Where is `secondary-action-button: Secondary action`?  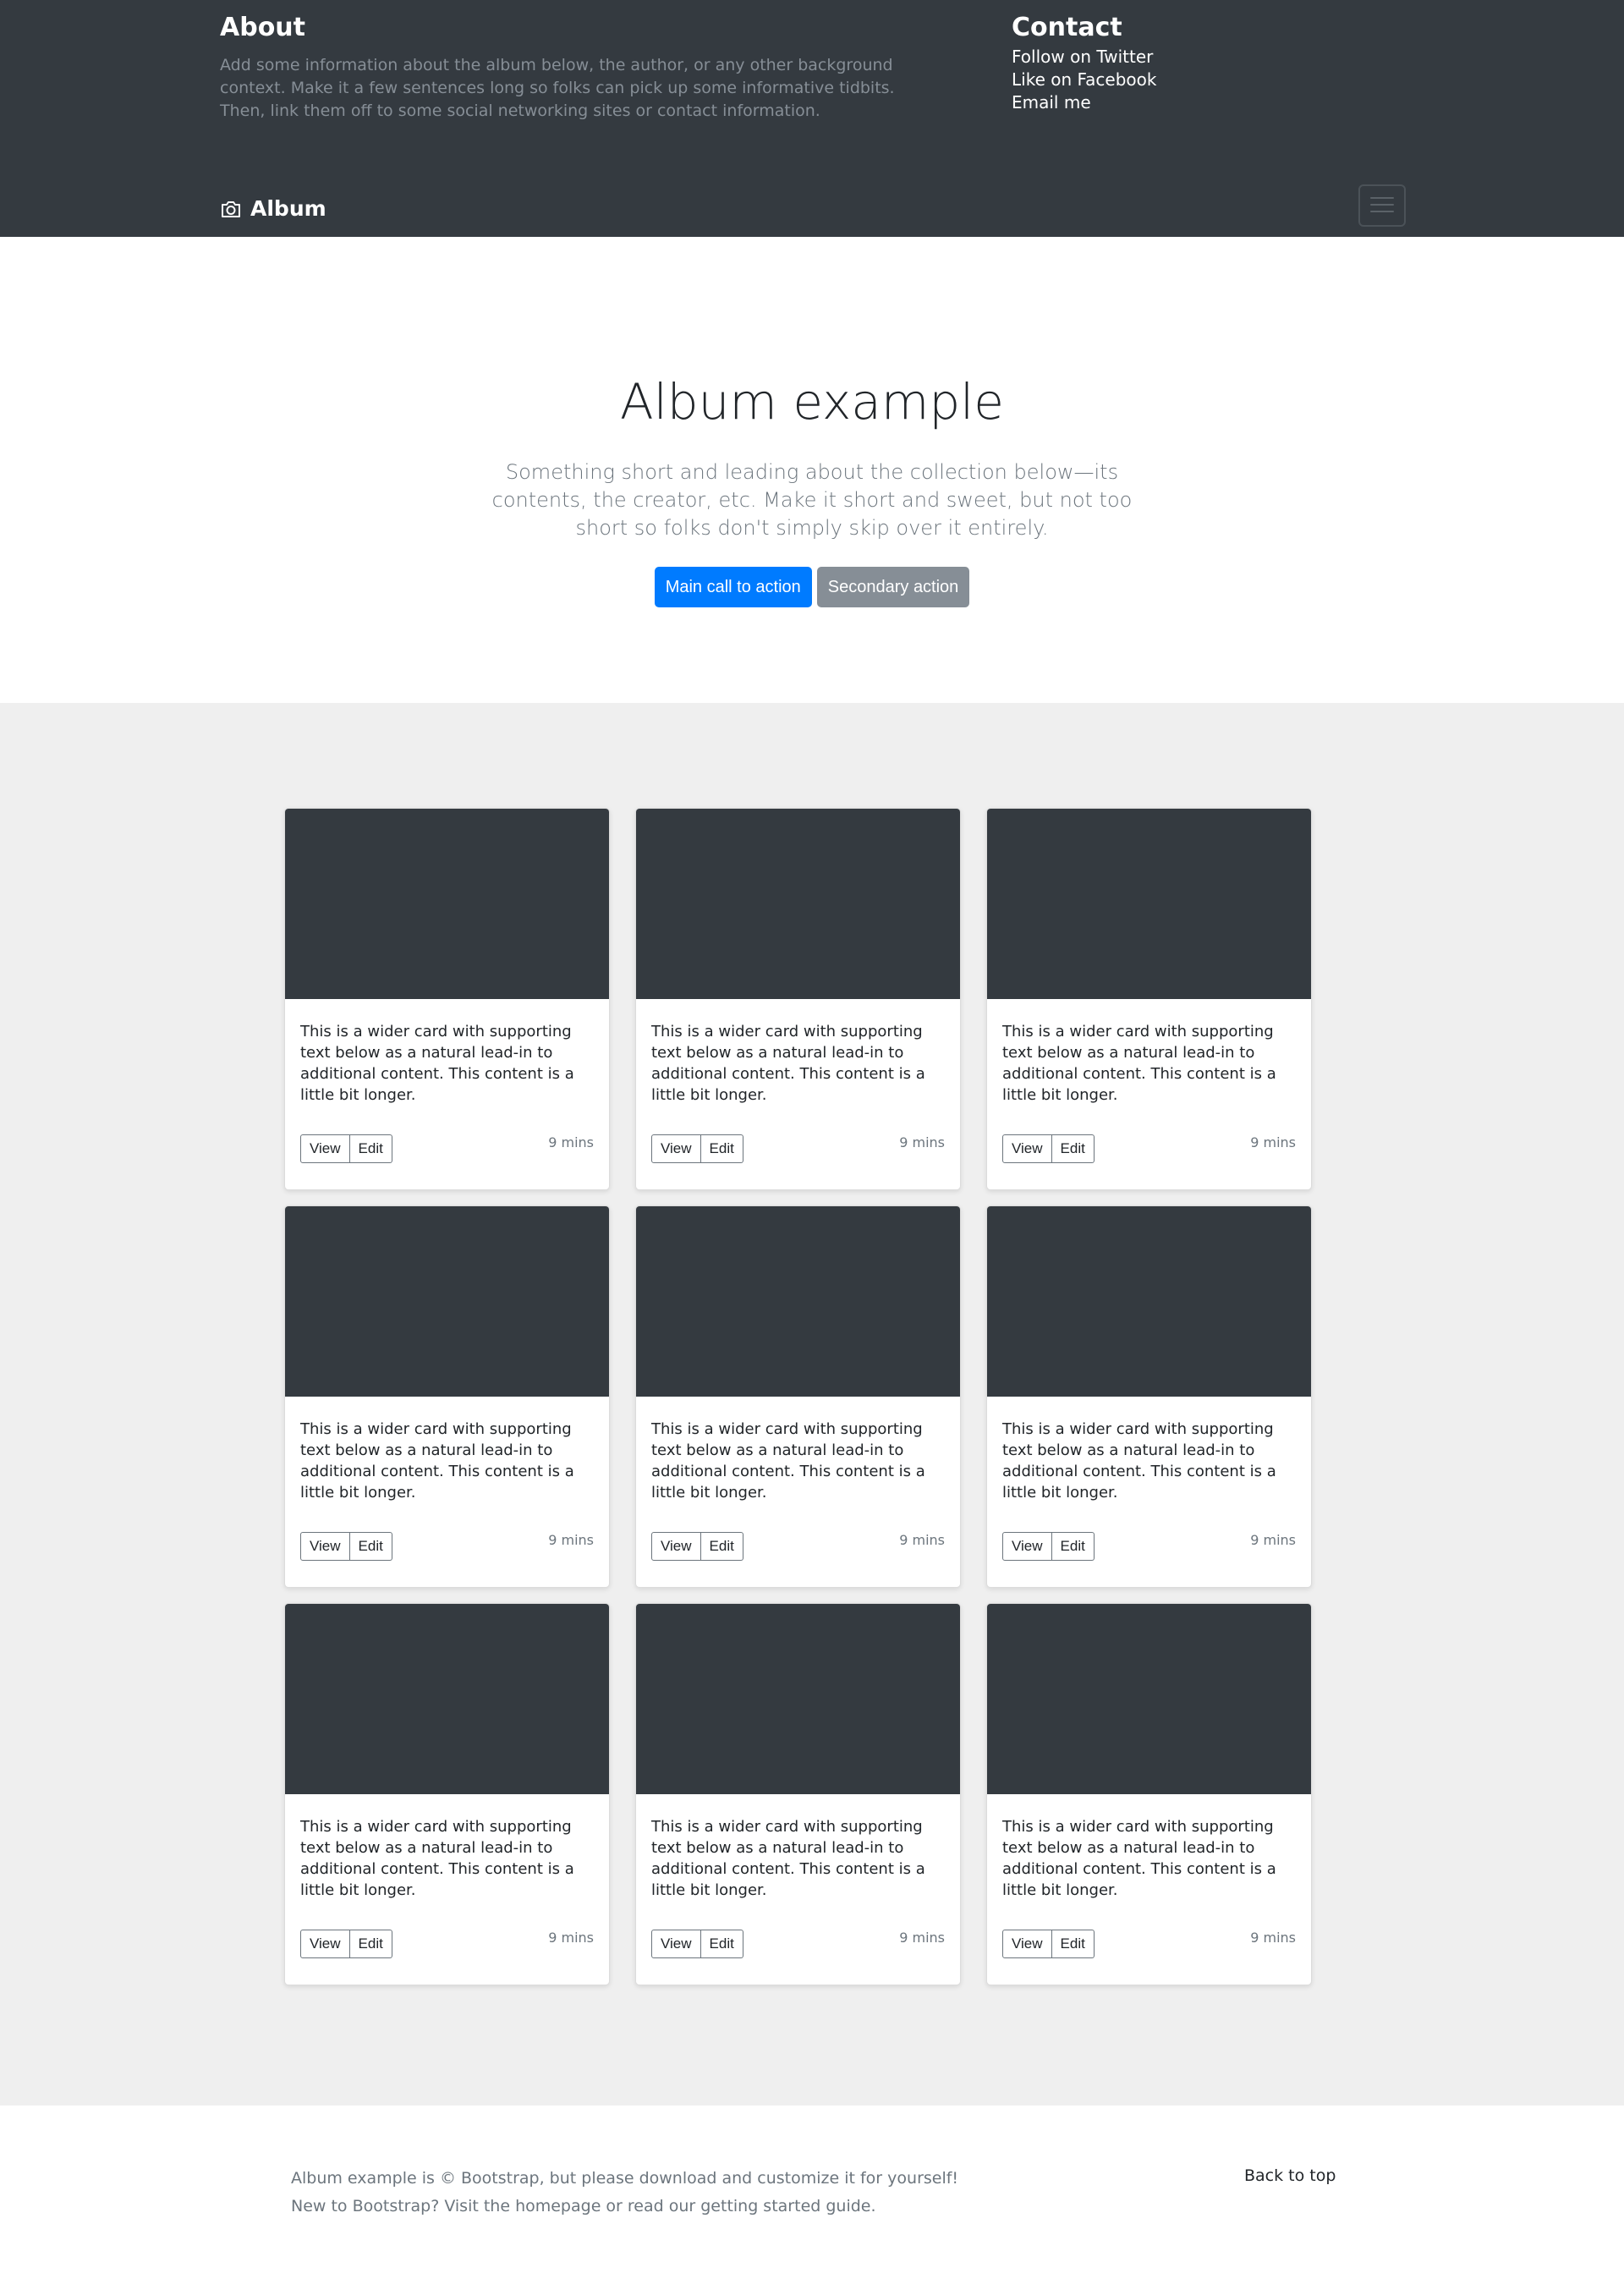
secondary-action-button: Secondary action is located at coordinates (893, 587).